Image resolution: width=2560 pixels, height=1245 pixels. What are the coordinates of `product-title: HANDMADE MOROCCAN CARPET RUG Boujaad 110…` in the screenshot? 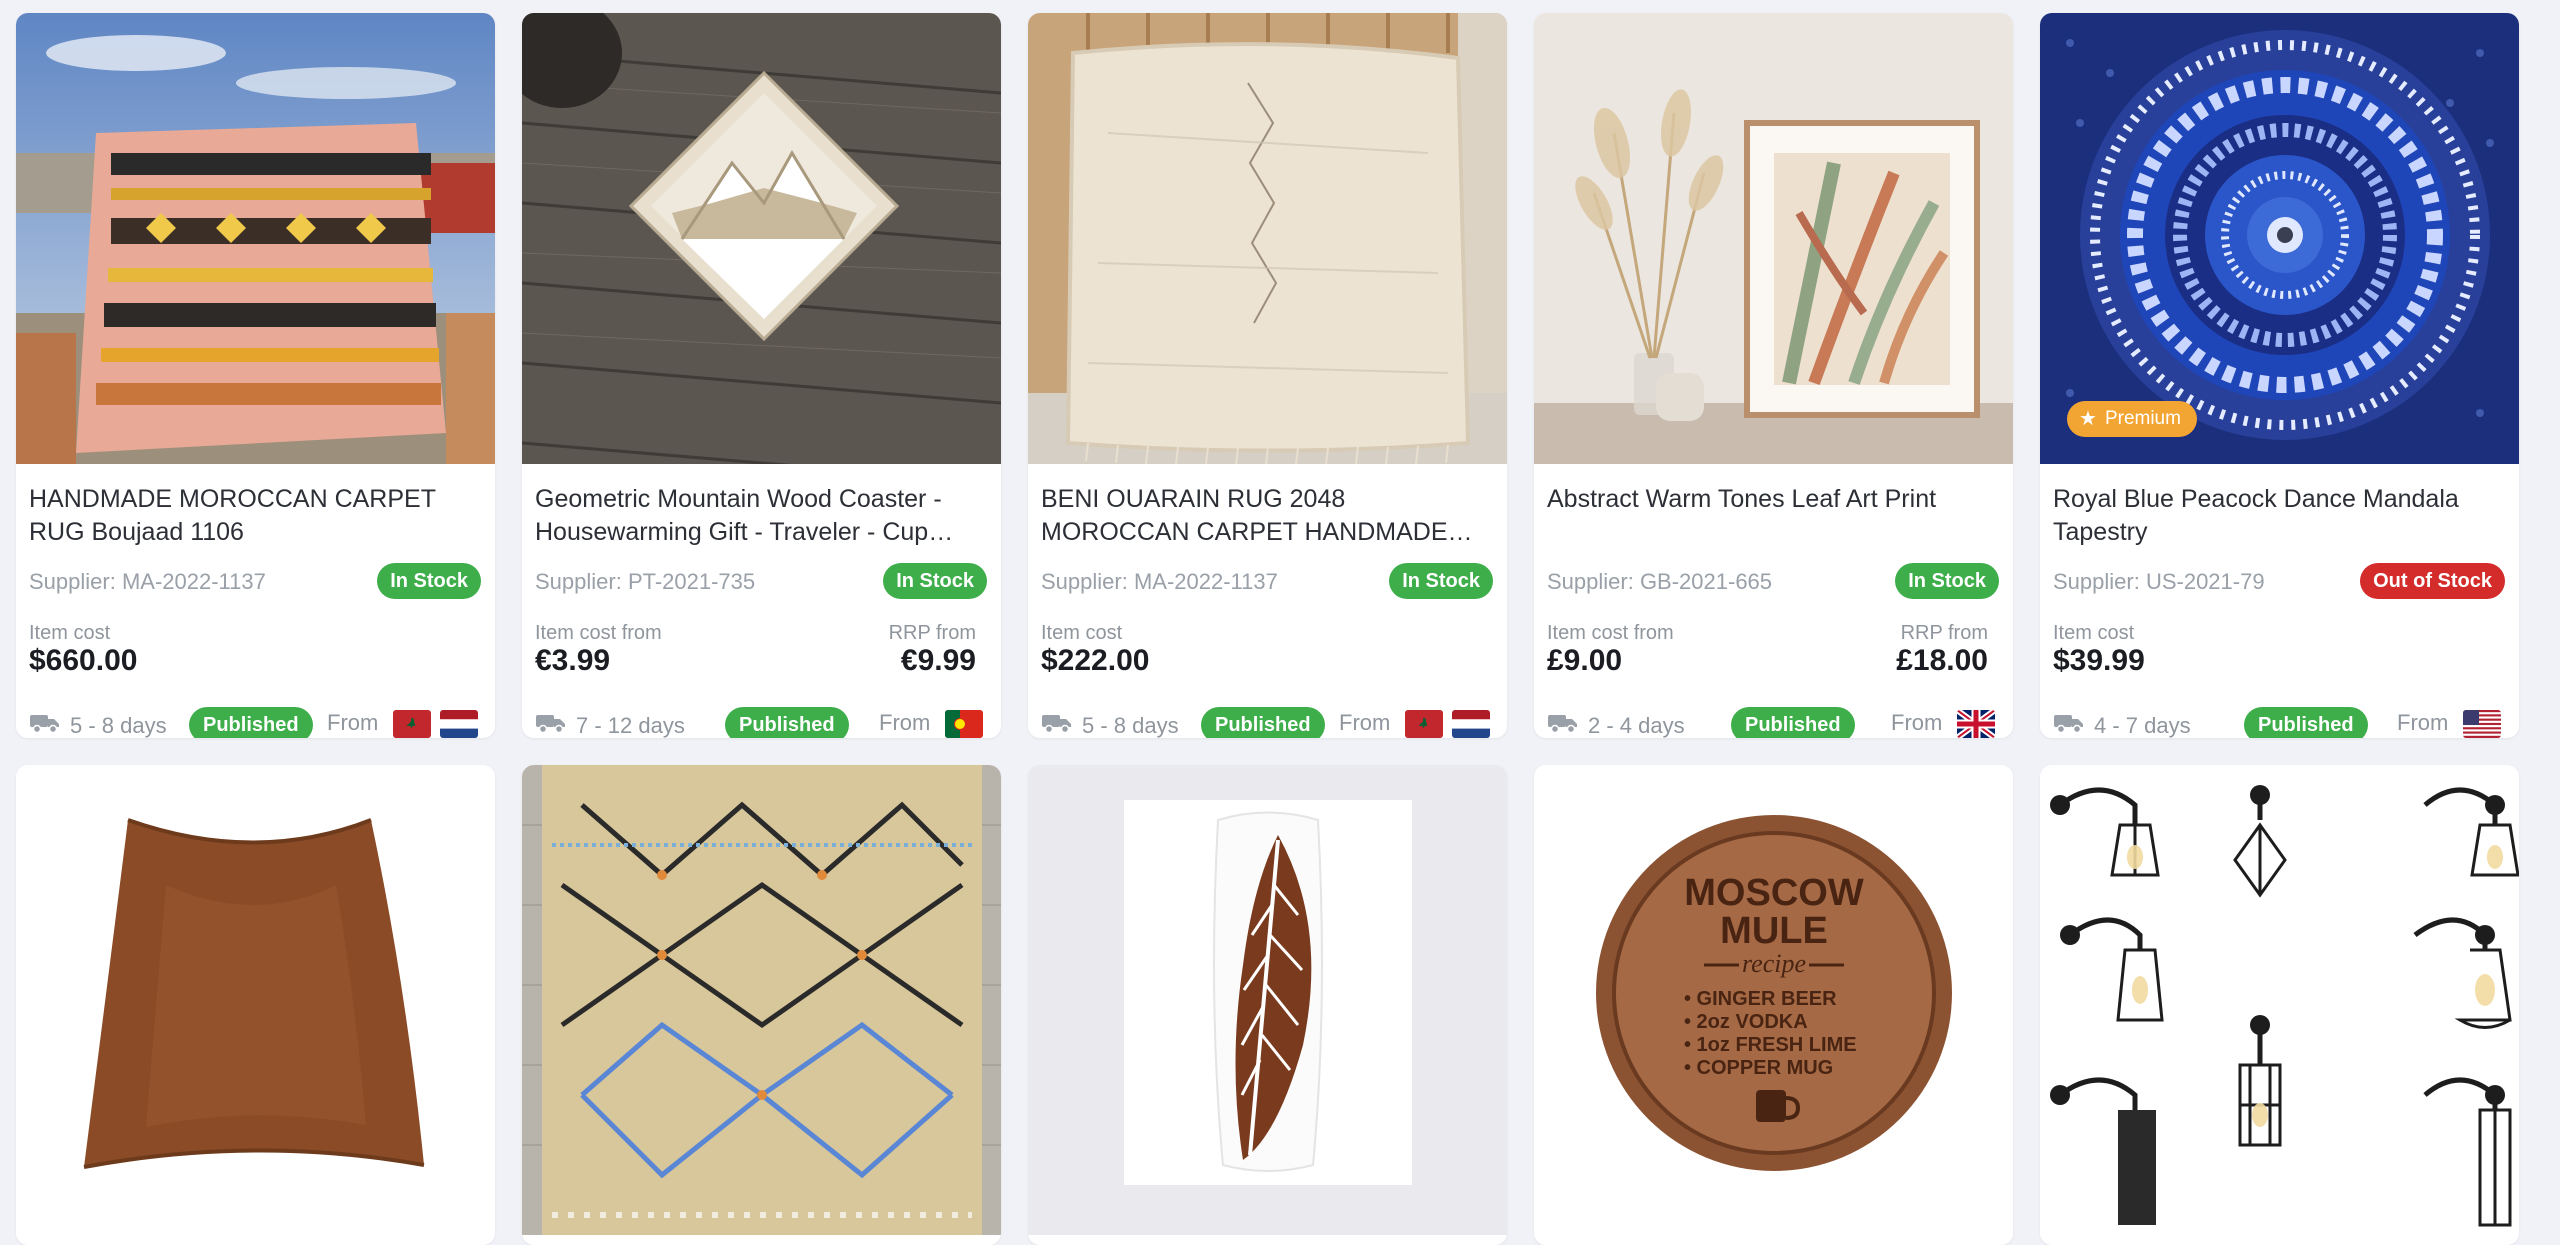 It's located at (254, 516).